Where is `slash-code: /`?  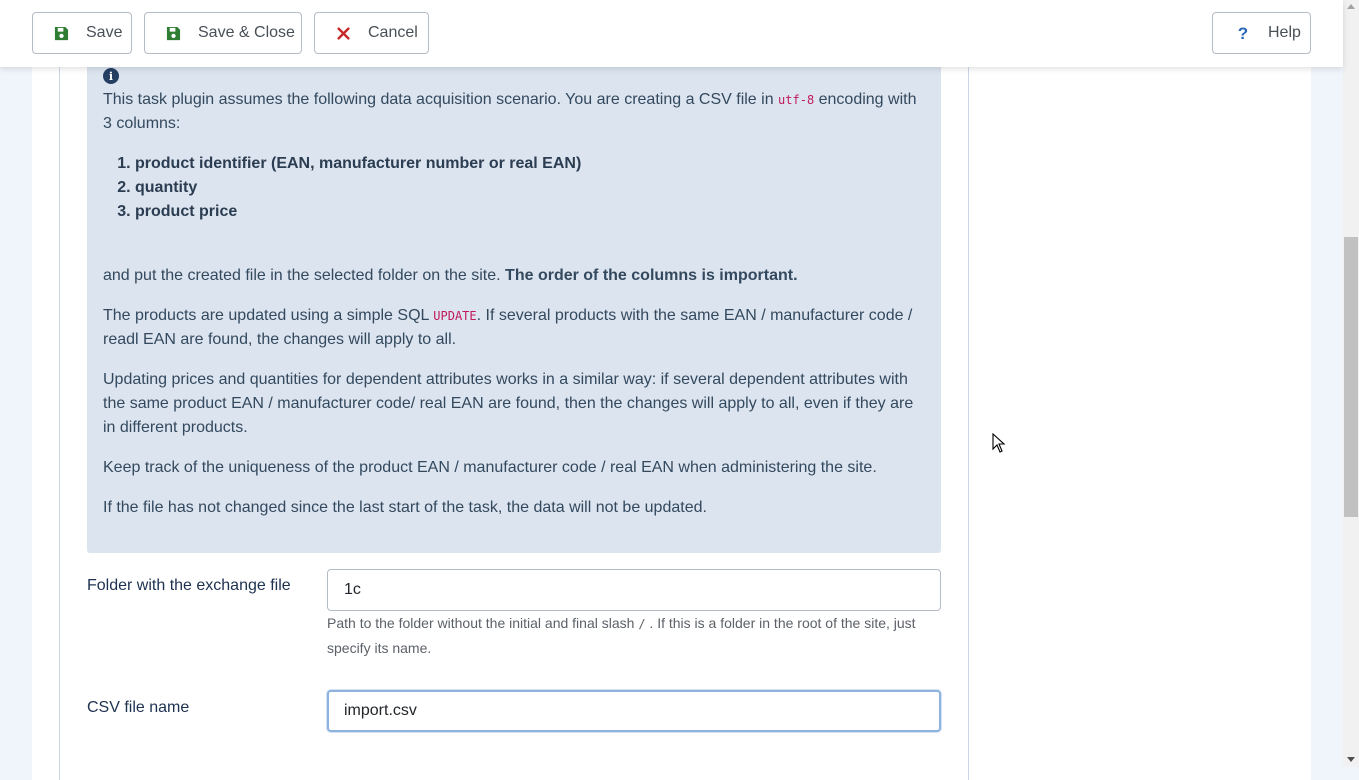
slash-code: / is located at coordinates (642, 624).